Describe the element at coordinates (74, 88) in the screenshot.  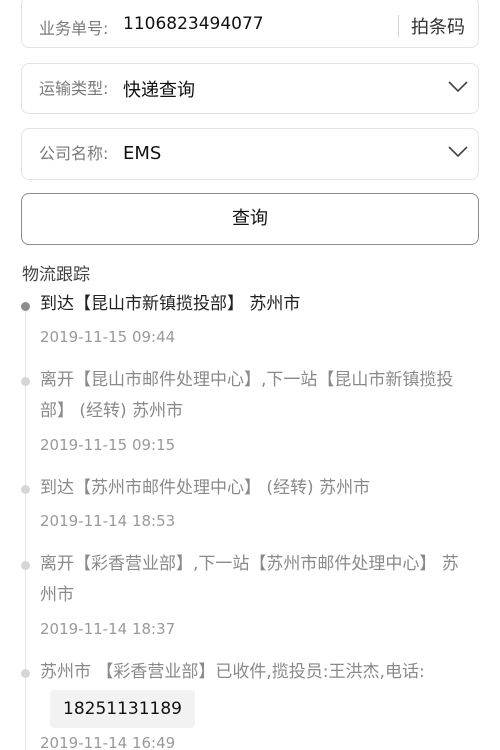
I see `transport-type-label: 运输类型:` at that location.